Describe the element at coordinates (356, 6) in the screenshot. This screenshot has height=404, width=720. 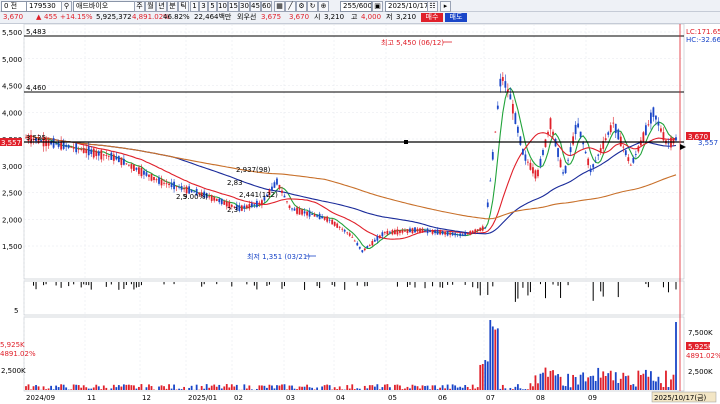
I see `count-field: 255/600` at that location.